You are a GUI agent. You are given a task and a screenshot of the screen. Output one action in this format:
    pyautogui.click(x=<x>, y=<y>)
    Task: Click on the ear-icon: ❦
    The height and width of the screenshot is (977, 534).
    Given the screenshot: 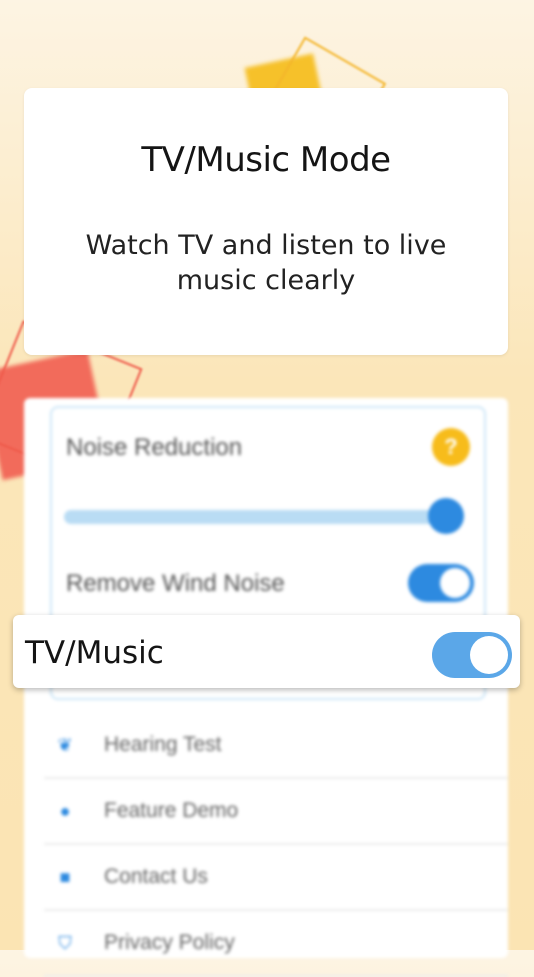 What is the action you would take?
    pyautogui.click(x=65, y=744)
    